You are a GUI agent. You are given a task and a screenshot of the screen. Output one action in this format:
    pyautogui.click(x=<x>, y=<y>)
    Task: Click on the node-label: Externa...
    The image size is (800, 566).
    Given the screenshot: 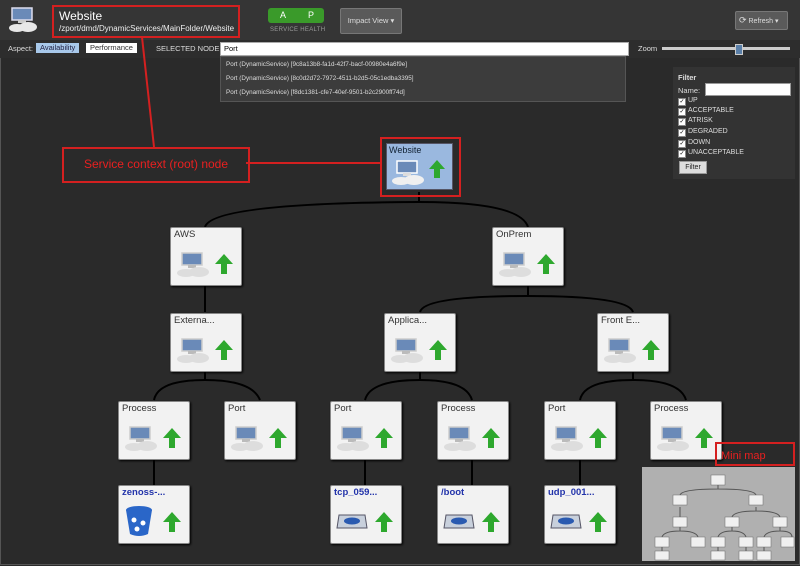 What is the action you would take?
    pyautogui.click(x=194, y=320)
    